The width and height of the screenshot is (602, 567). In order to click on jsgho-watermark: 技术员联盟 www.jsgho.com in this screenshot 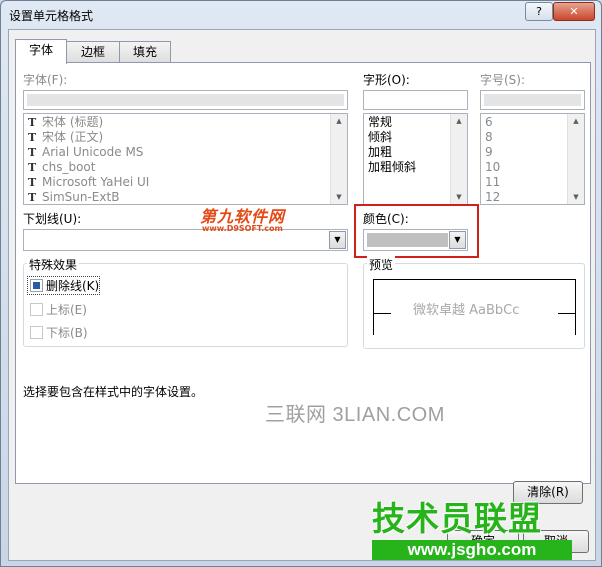, I will do `click(472, 529)`.